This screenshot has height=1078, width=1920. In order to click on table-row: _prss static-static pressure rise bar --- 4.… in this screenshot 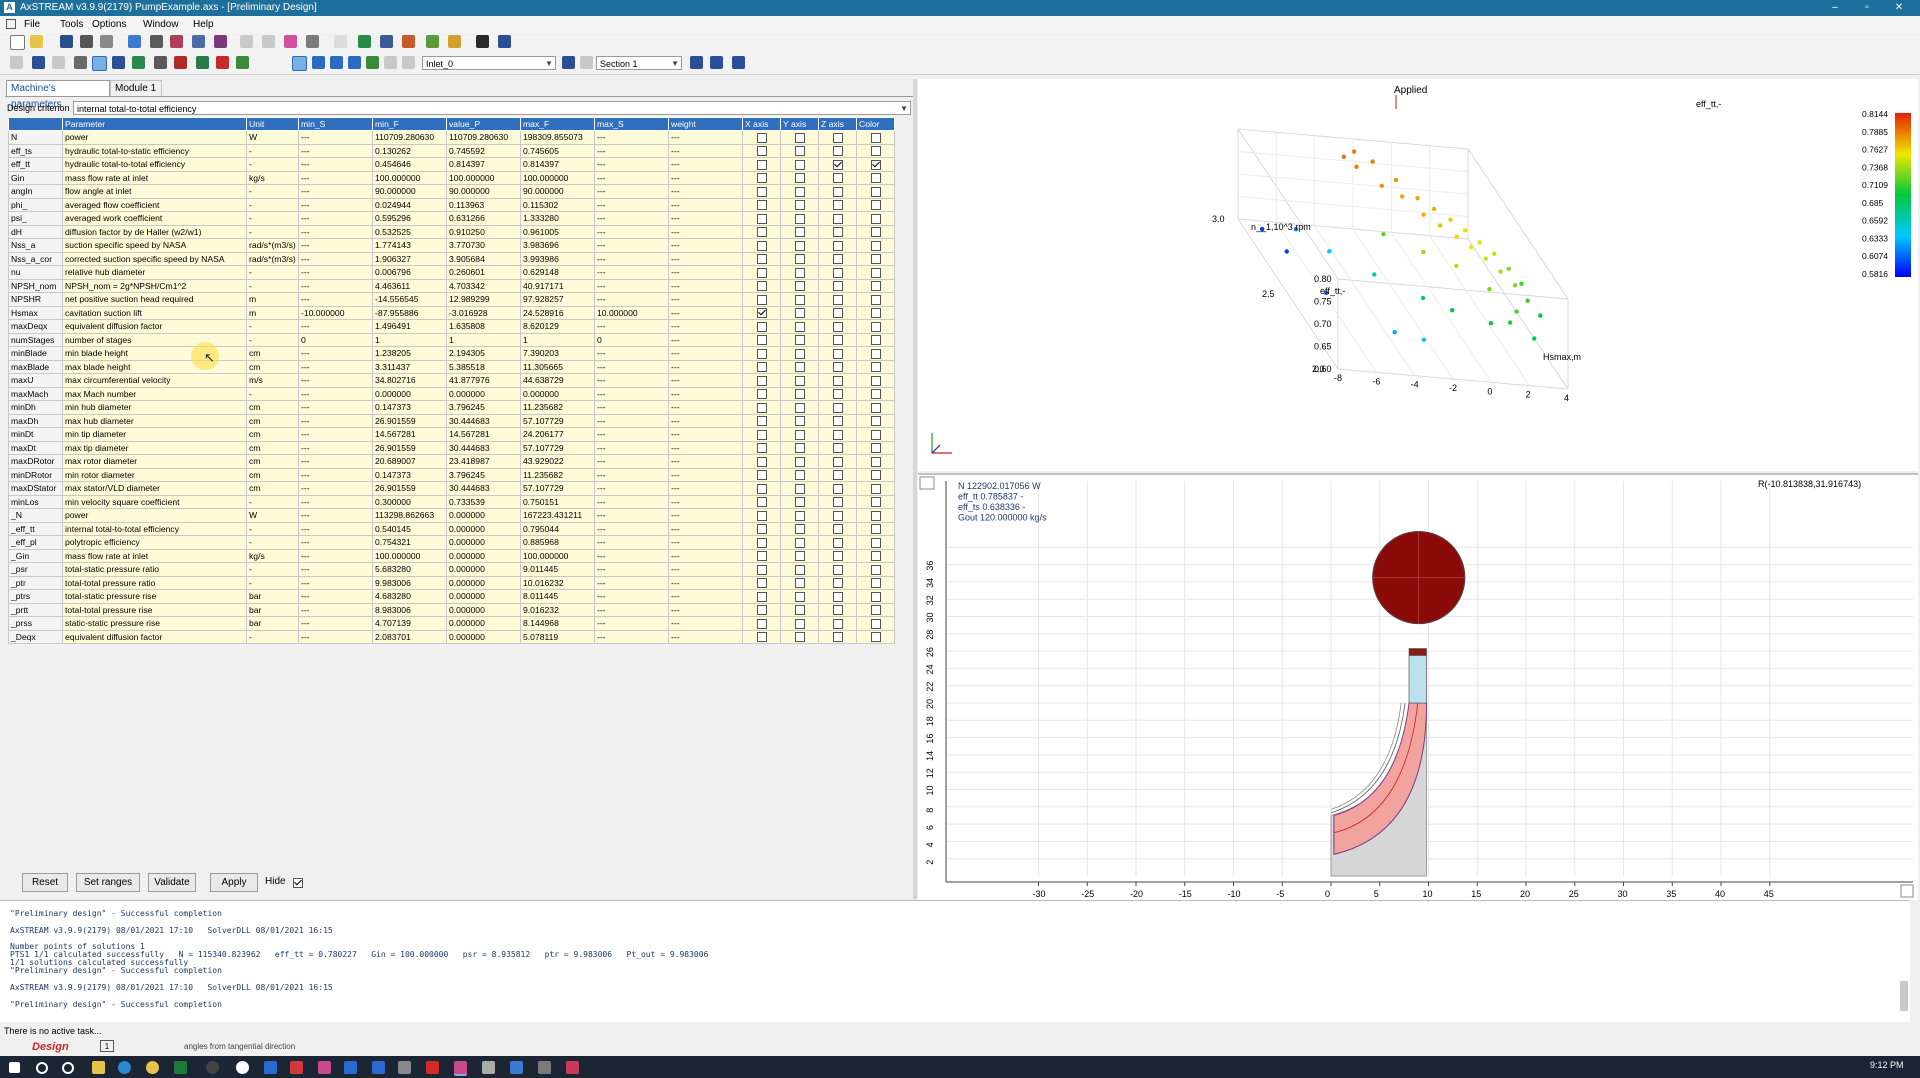, I will do `click(451, 623)`.